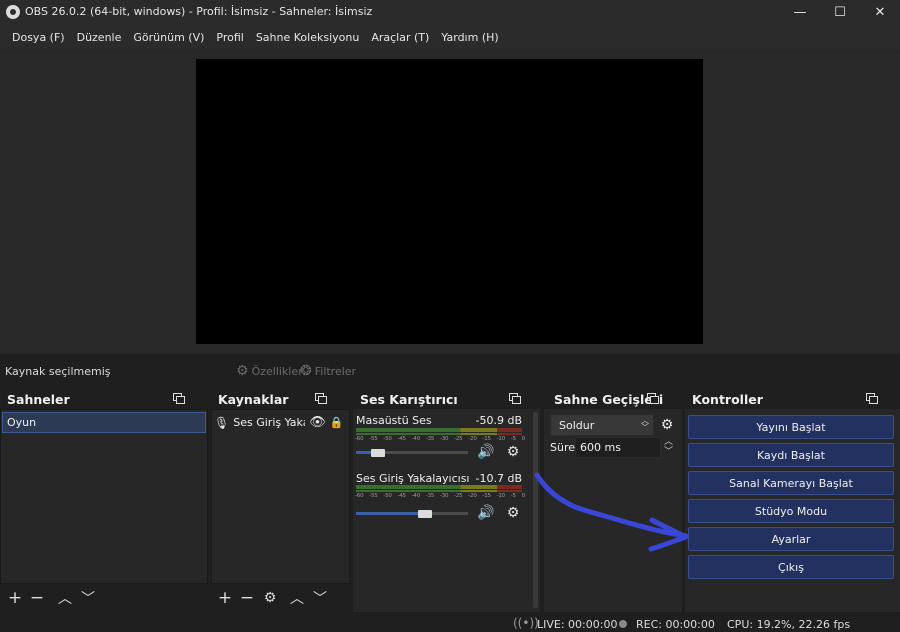  Describe the element at coordinates (668, 447) in the screenshot. I see `duration-spin-icon: ︿ ﹀` at that location.